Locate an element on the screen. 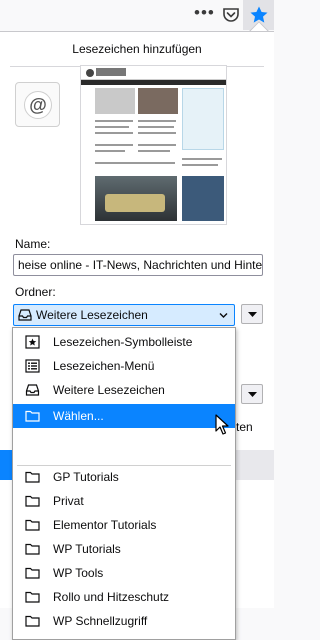 The height and width of the screenshot is (640, 320). menu-item-folder: Privat is located at coordinates (124, 501).